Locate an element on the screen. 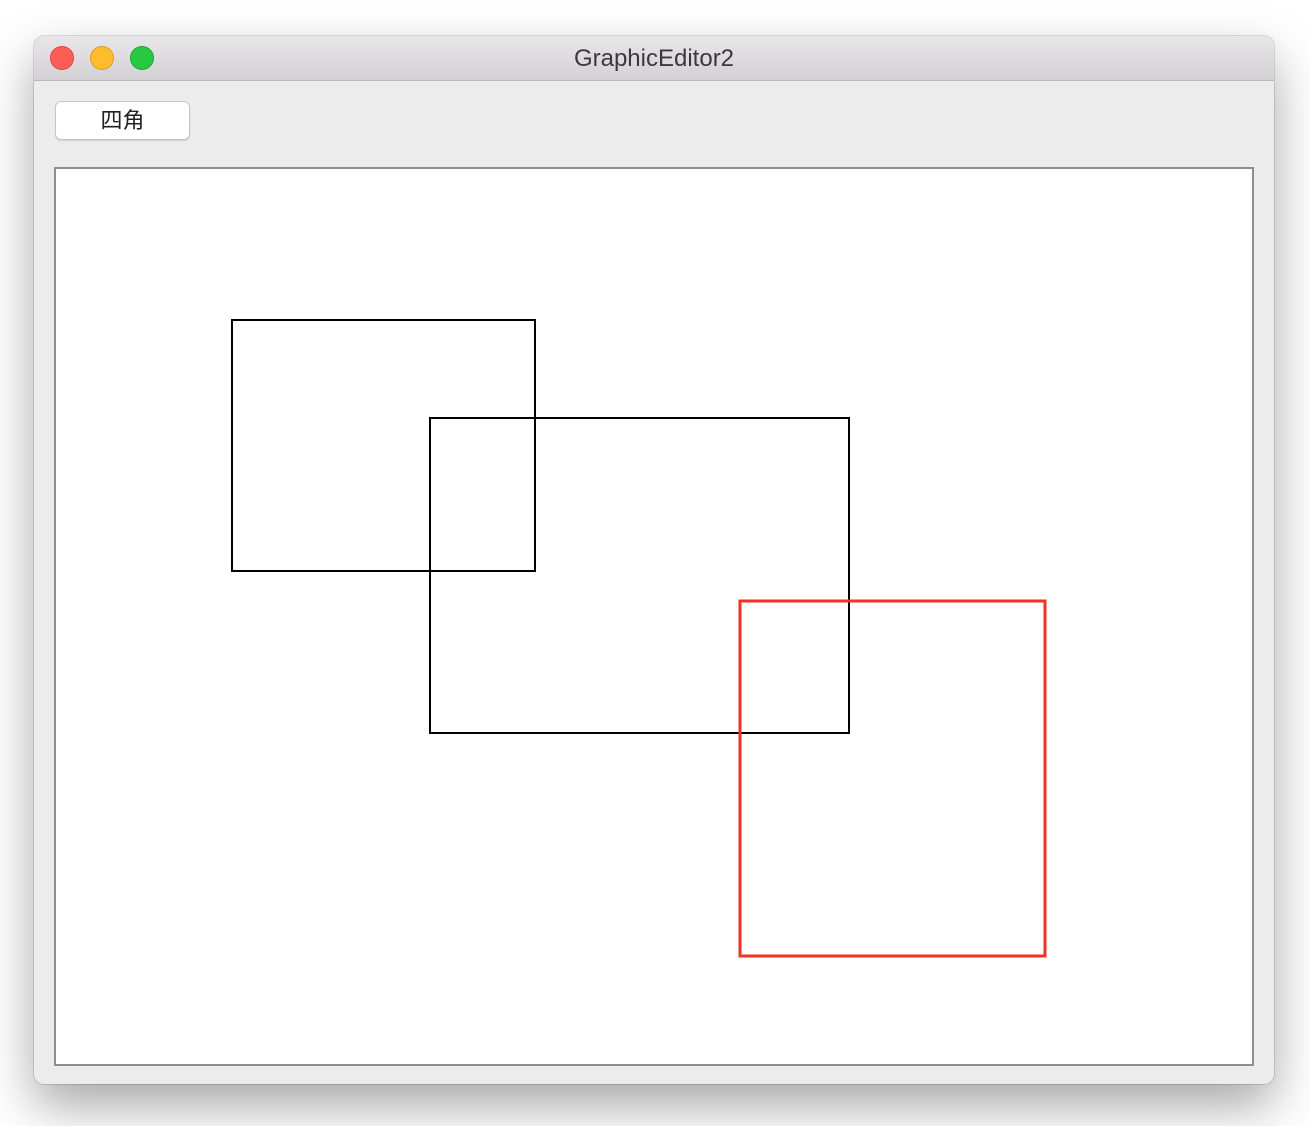 This screenshot has height=1126, width=1310. title-bar: GraphicEditor2 is located at coordinates (654, 58).